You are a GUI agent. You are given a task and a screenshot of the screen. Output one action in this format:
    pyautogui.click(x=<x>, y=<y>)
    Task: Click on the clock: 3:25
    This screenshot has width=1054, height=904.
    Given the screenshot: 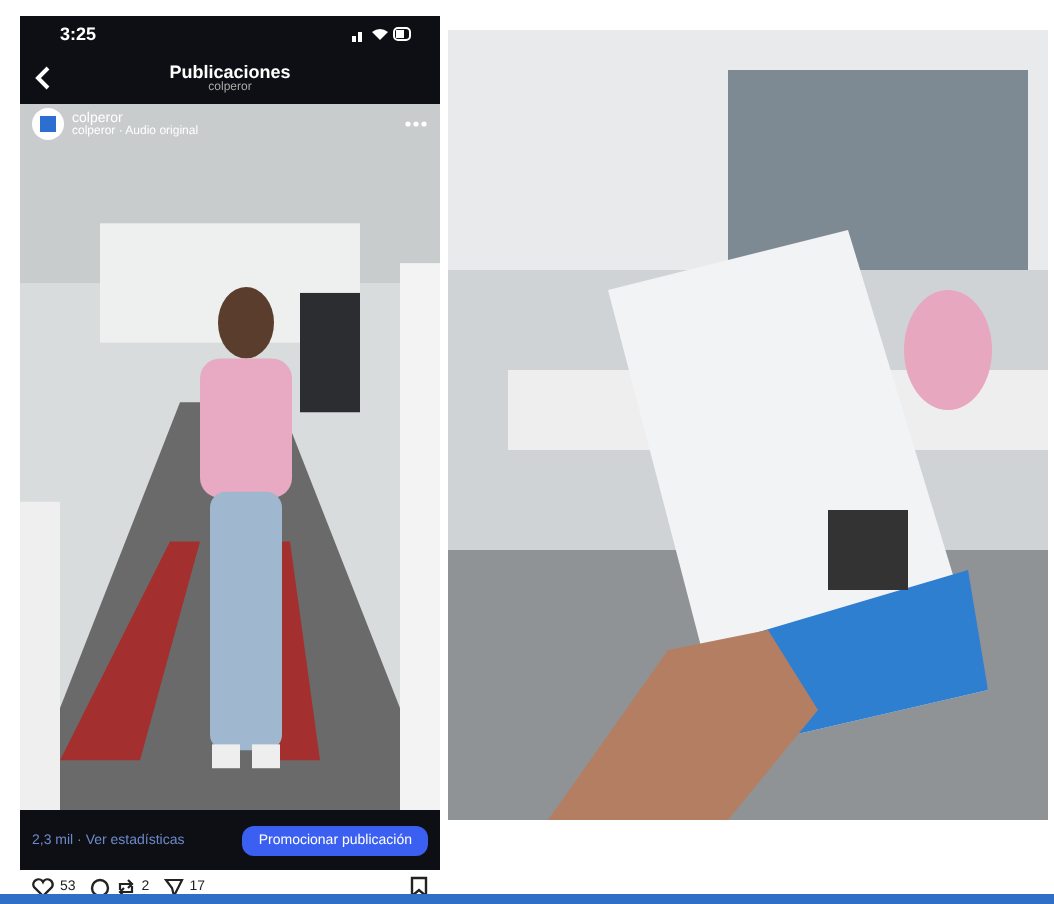 What is the action you would take?
    pyautogui.click(x=78, y=34)
    